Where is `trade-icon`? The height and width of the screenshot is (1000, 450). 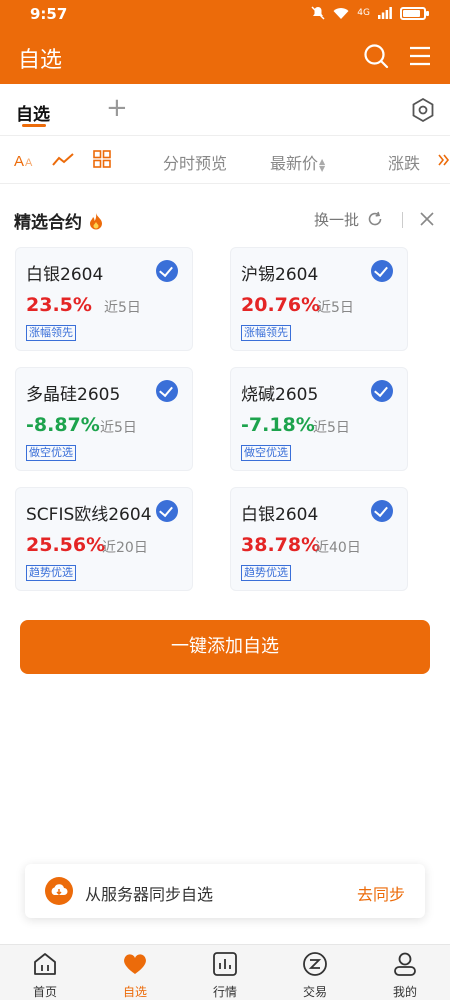 trade-icon is located at coordinates (315, 964).